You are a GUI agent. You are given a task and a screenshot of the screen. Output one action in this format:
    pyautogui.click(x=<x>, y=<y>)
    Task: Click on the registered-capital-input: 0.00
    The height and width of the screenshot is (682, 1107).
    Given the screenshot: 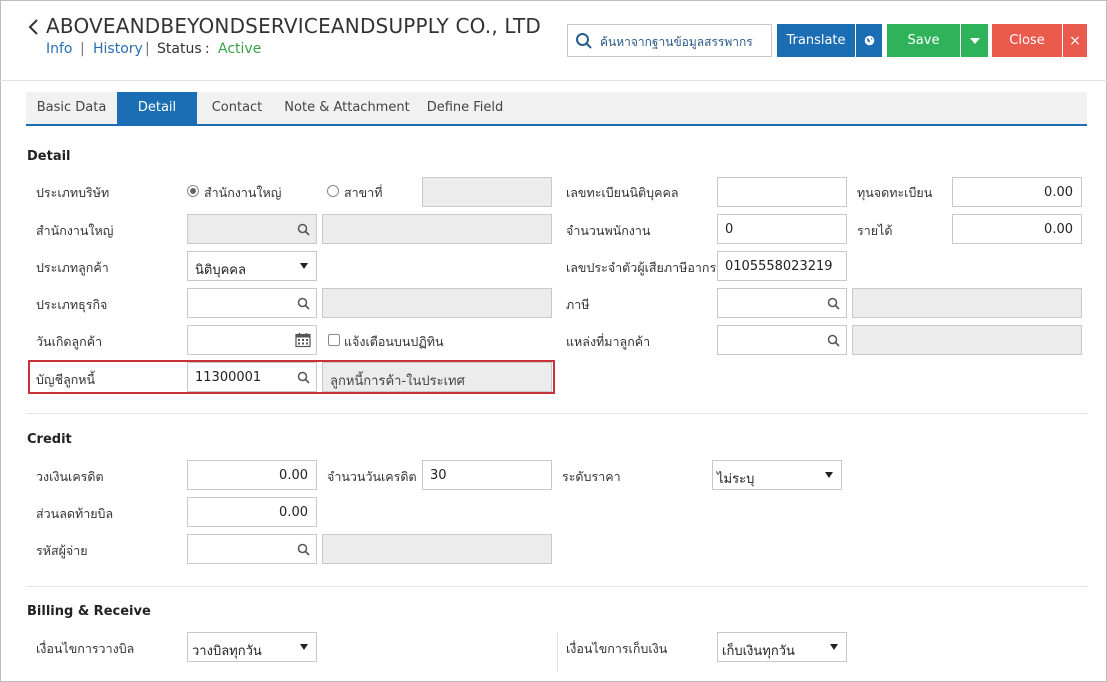 What is the action you would take?
    pyautogui.click(x=1017, y=192)
    